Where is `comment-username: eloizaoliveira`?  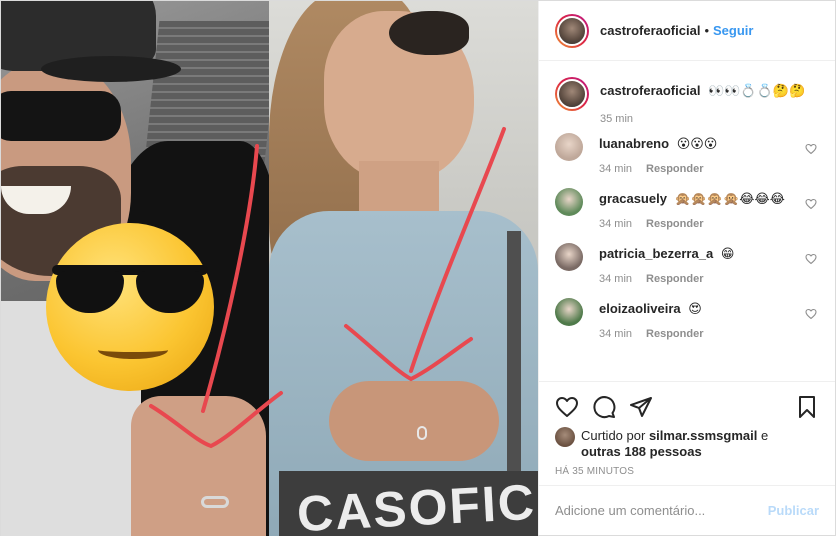
comment-username: eloizaoliveira is located at coordinates (640, 308).